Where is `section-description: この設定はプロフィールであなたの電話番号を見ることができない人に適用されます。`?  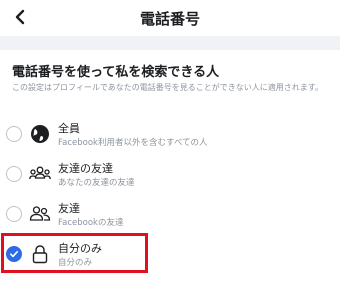 section-description: この設定はプロフィールであなたの電話番号を見ることができない人に適用されます。 is located at coordinates (167, 87).